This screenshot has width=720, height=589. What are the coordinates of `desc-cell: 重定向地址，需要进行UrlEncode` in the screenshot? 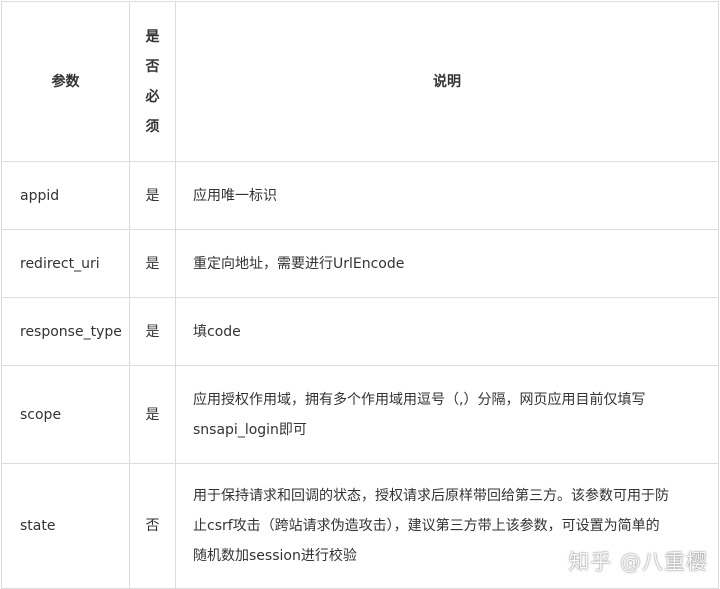 It's located at (447, 263).